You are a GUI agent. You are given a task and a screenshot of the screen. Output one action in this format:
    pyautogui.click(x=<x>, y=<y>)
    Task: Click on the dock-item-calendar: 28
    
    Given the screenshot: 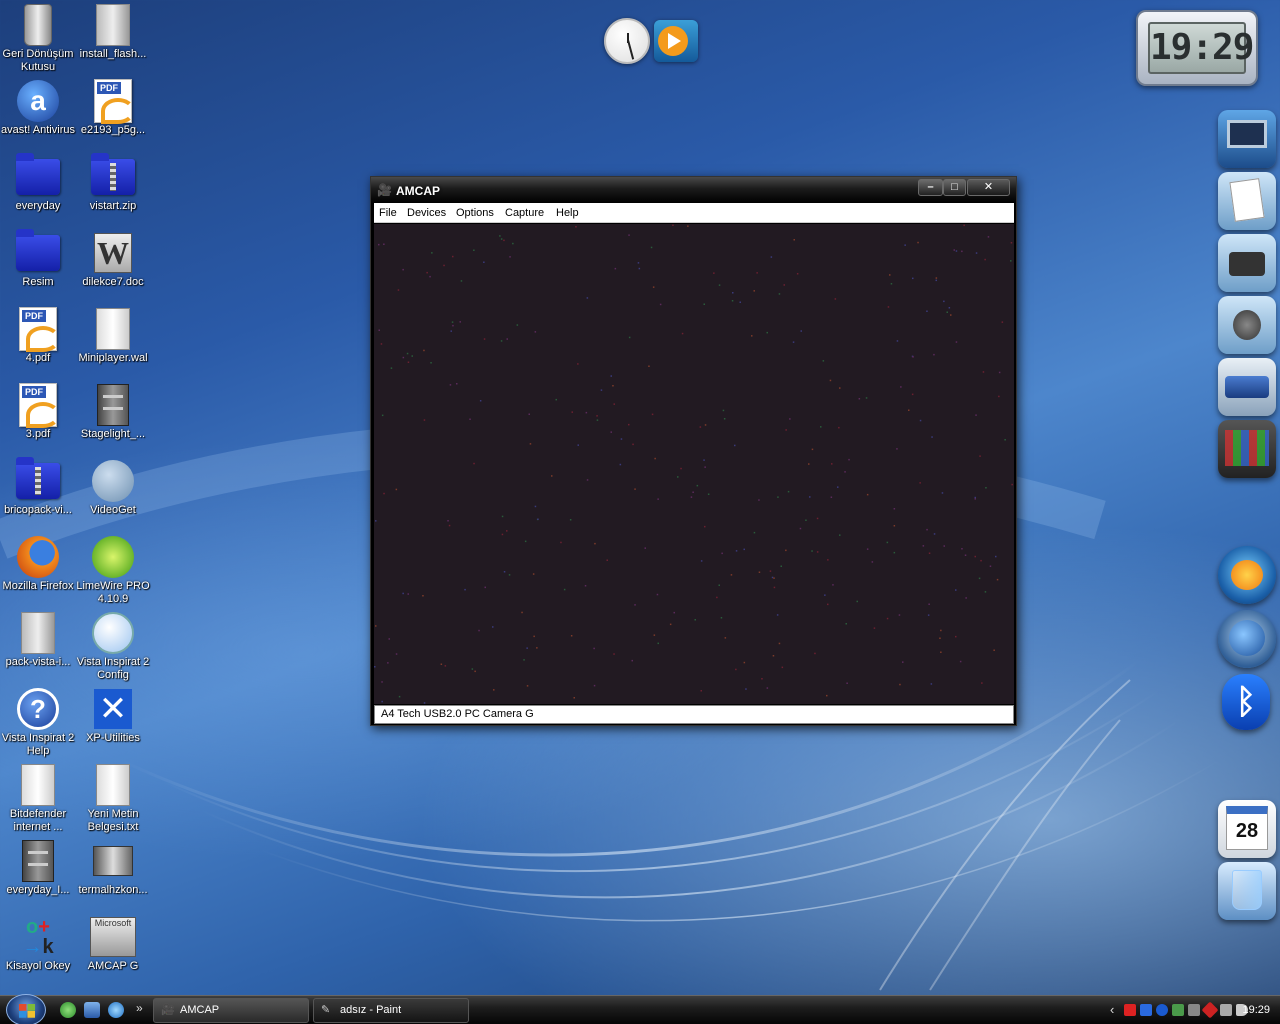 What is the action you would take?
    pyautogui.click(x=1247, y=829)
    